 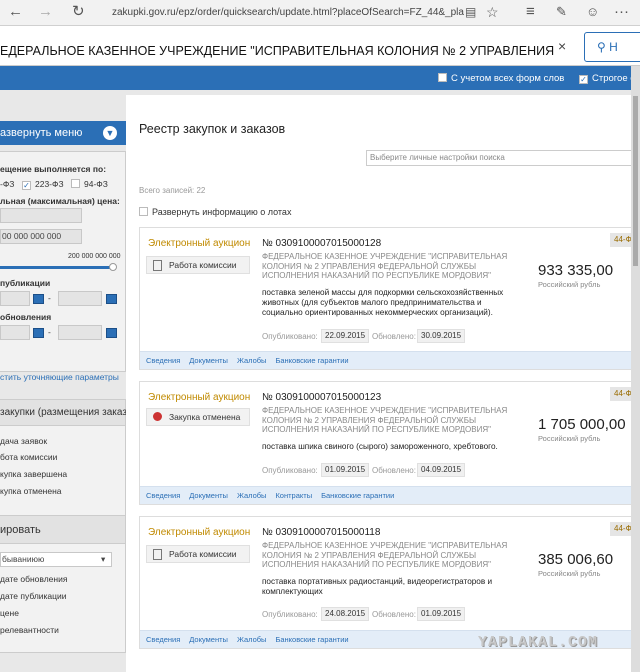 I want to click on fz223-option: ✓ 223-ФЗ, so click(x=43, y=184).